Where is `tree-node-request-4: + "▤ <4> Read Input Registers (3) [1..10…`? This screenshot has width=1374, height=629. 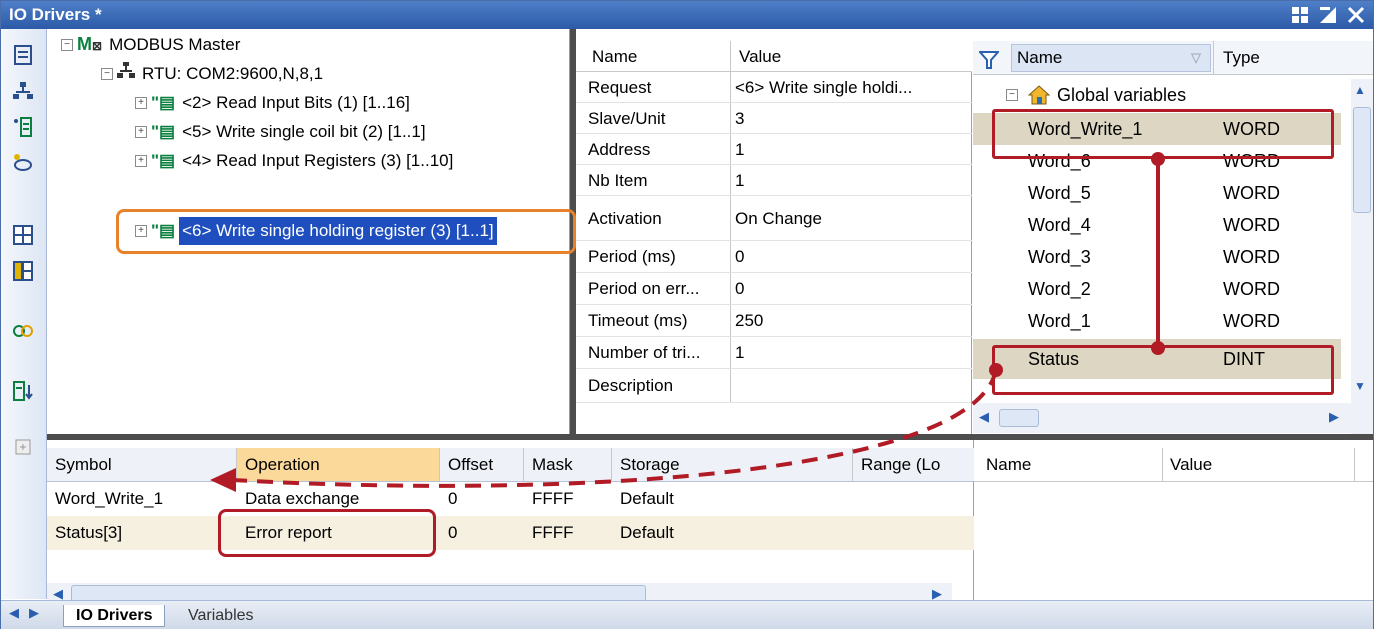
tree-node-request-4: + "▤ <4> Read Input Registers (3) [1..10… is located at coordinates (295, 161).